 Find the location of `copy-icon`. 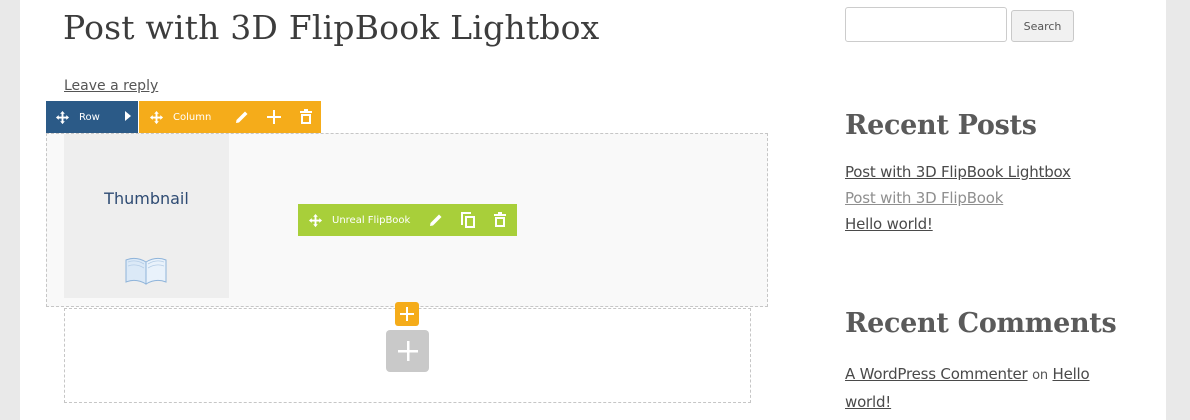

copy-icon is located at coordinates (468, 220).